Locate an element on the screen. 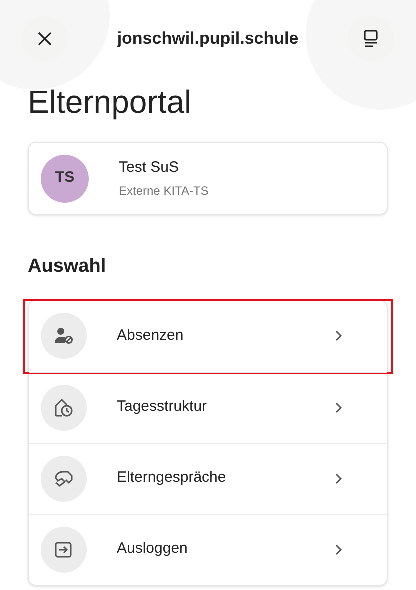 The image size is (416, 590). menu-label: Ausloggen is located at coordinates (153, 549).